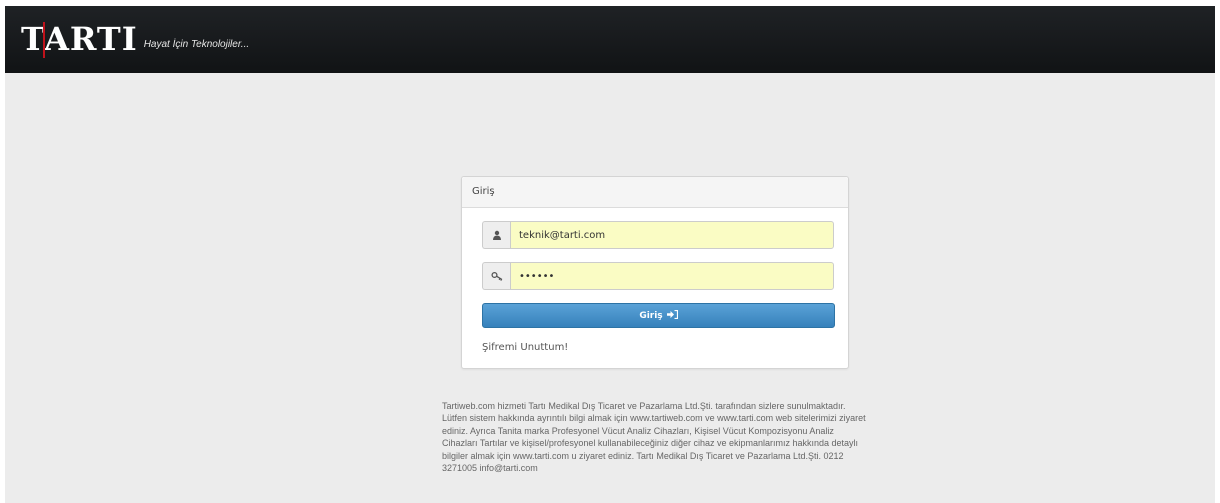 The width and height of the screenshot is (1220, 503). What do you see at coordinates (79, 39) in the screenshot?
I see `logo-mark: TARTI` at bounding box center [79, 39].